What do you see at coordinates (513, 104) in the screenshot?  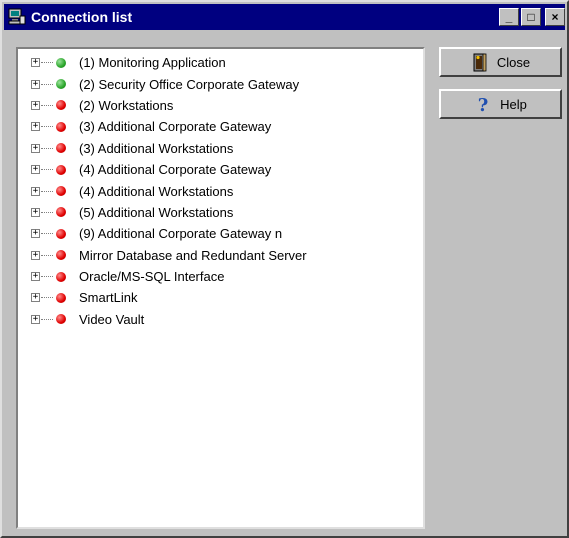 I see `help-button-label: Help` at bounding box center [513, 104].